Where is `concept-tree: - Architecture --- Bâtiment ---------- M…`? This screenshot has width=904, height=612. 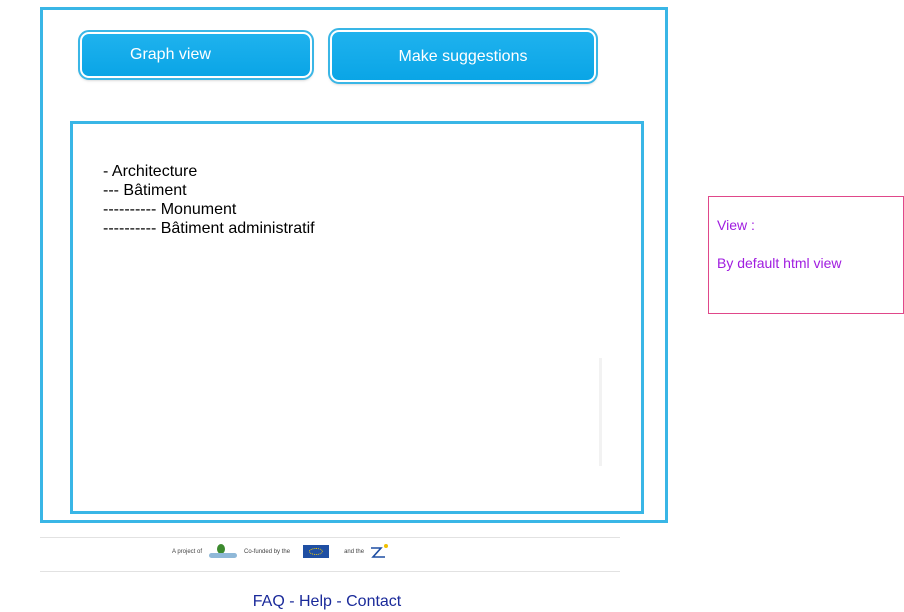
concept-tree: - Architecture --- Bâtiment ---------- M… is located at coordinates (209, 200).